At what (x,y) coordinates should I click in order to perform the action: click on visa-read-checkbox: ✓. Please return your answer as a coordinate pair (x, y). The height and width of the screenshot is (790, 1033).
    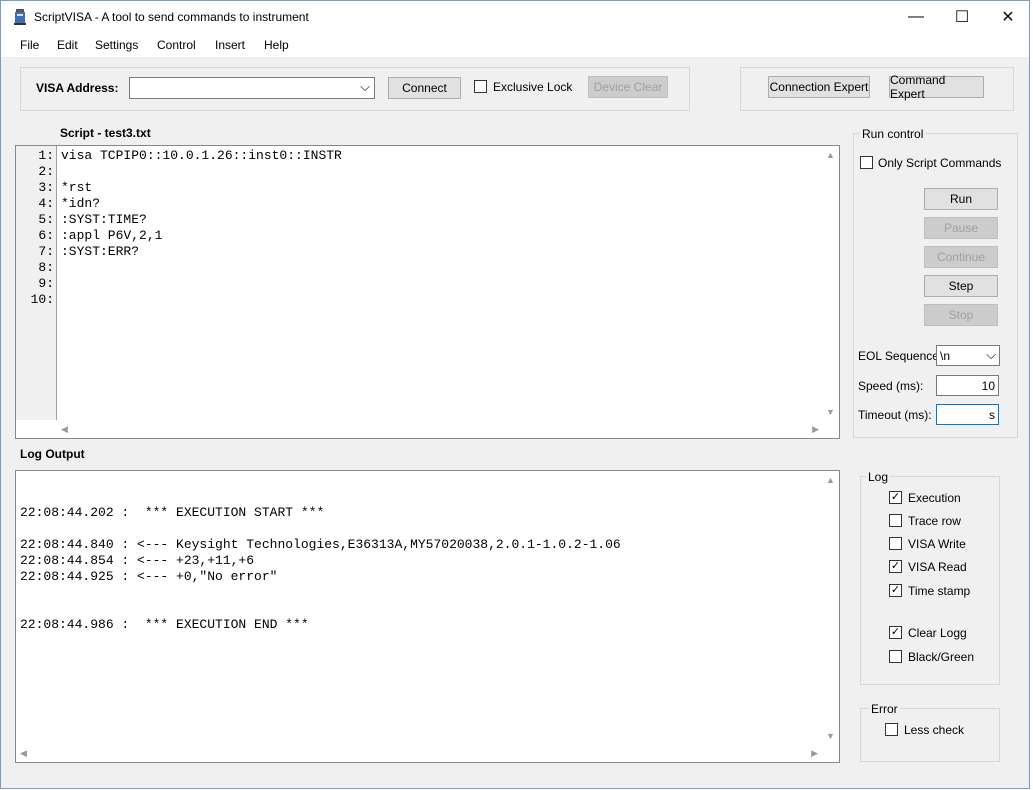
    Looking at the image, I should click on (895, 566).